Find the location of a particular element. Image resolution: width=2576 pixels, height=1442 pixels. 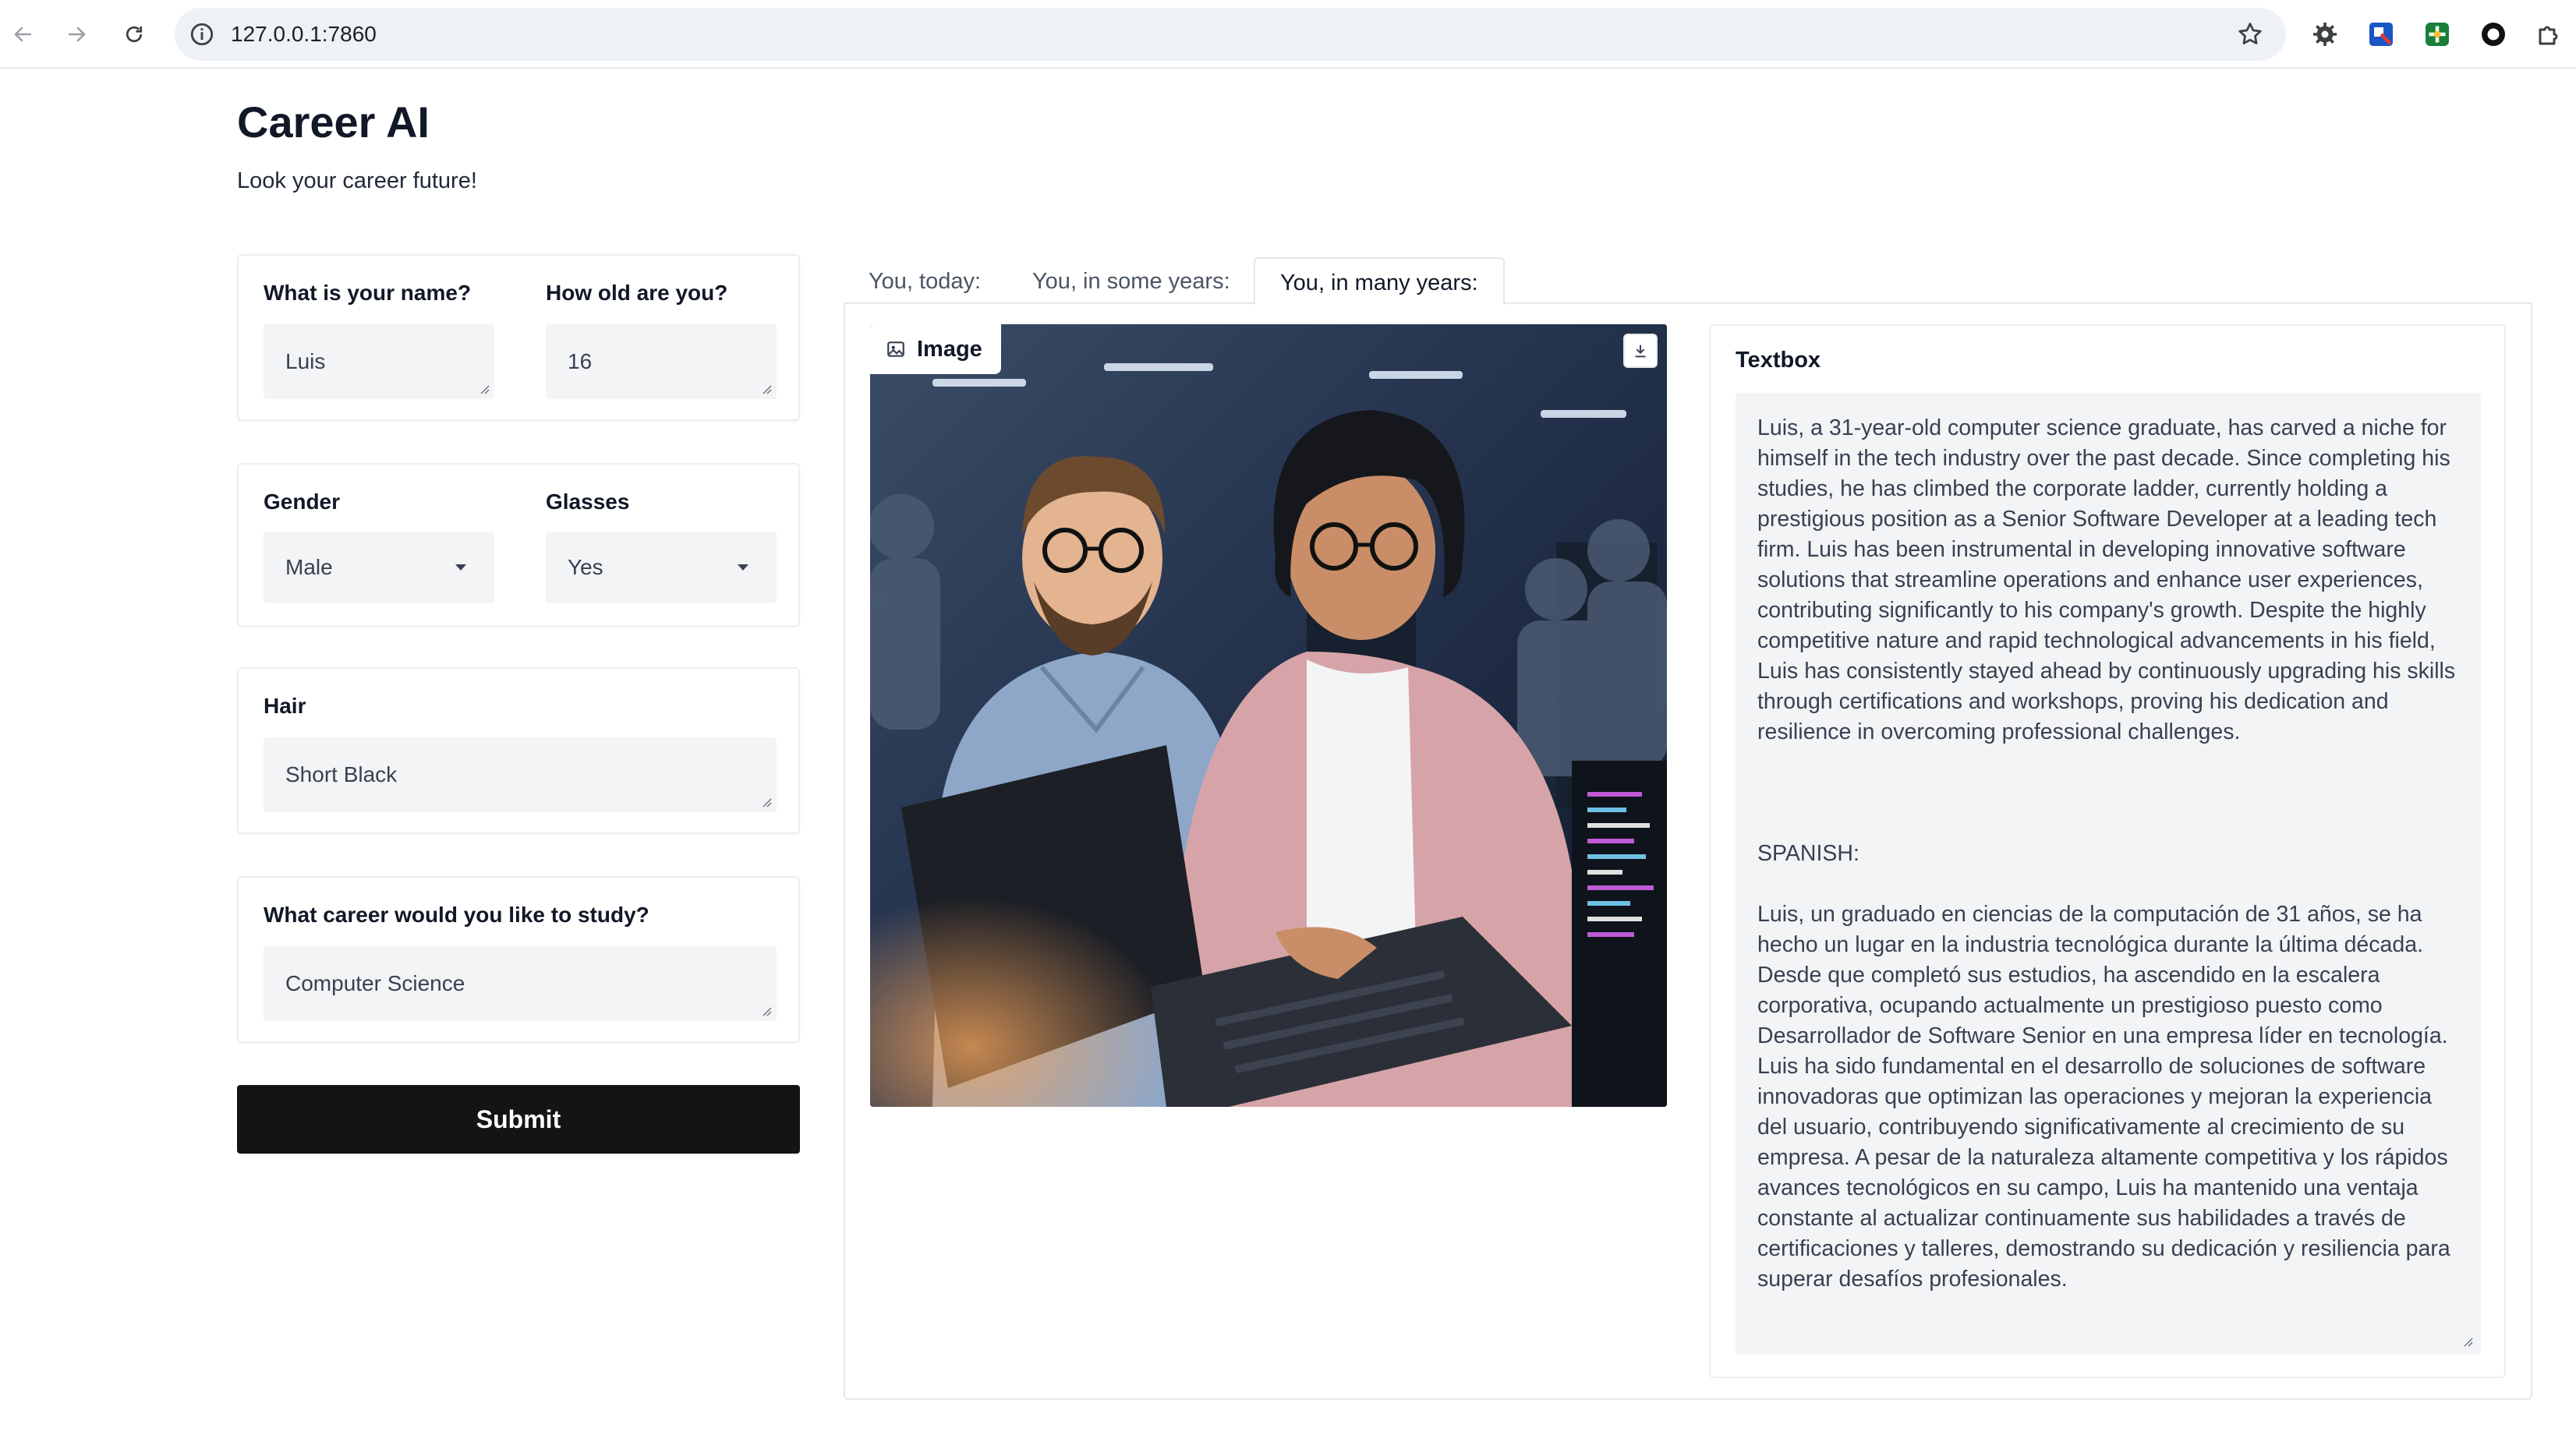

hair-value: Short Black is located at coordinates (341, 774).